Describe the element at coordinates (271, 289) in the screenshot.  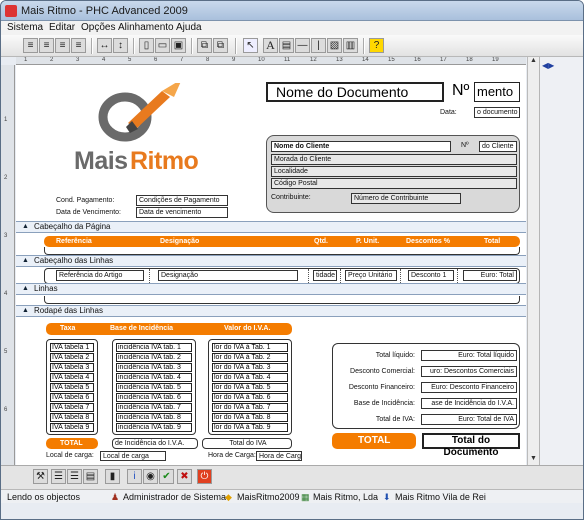
I see `band-lines: ▲ Linhas` at that location.